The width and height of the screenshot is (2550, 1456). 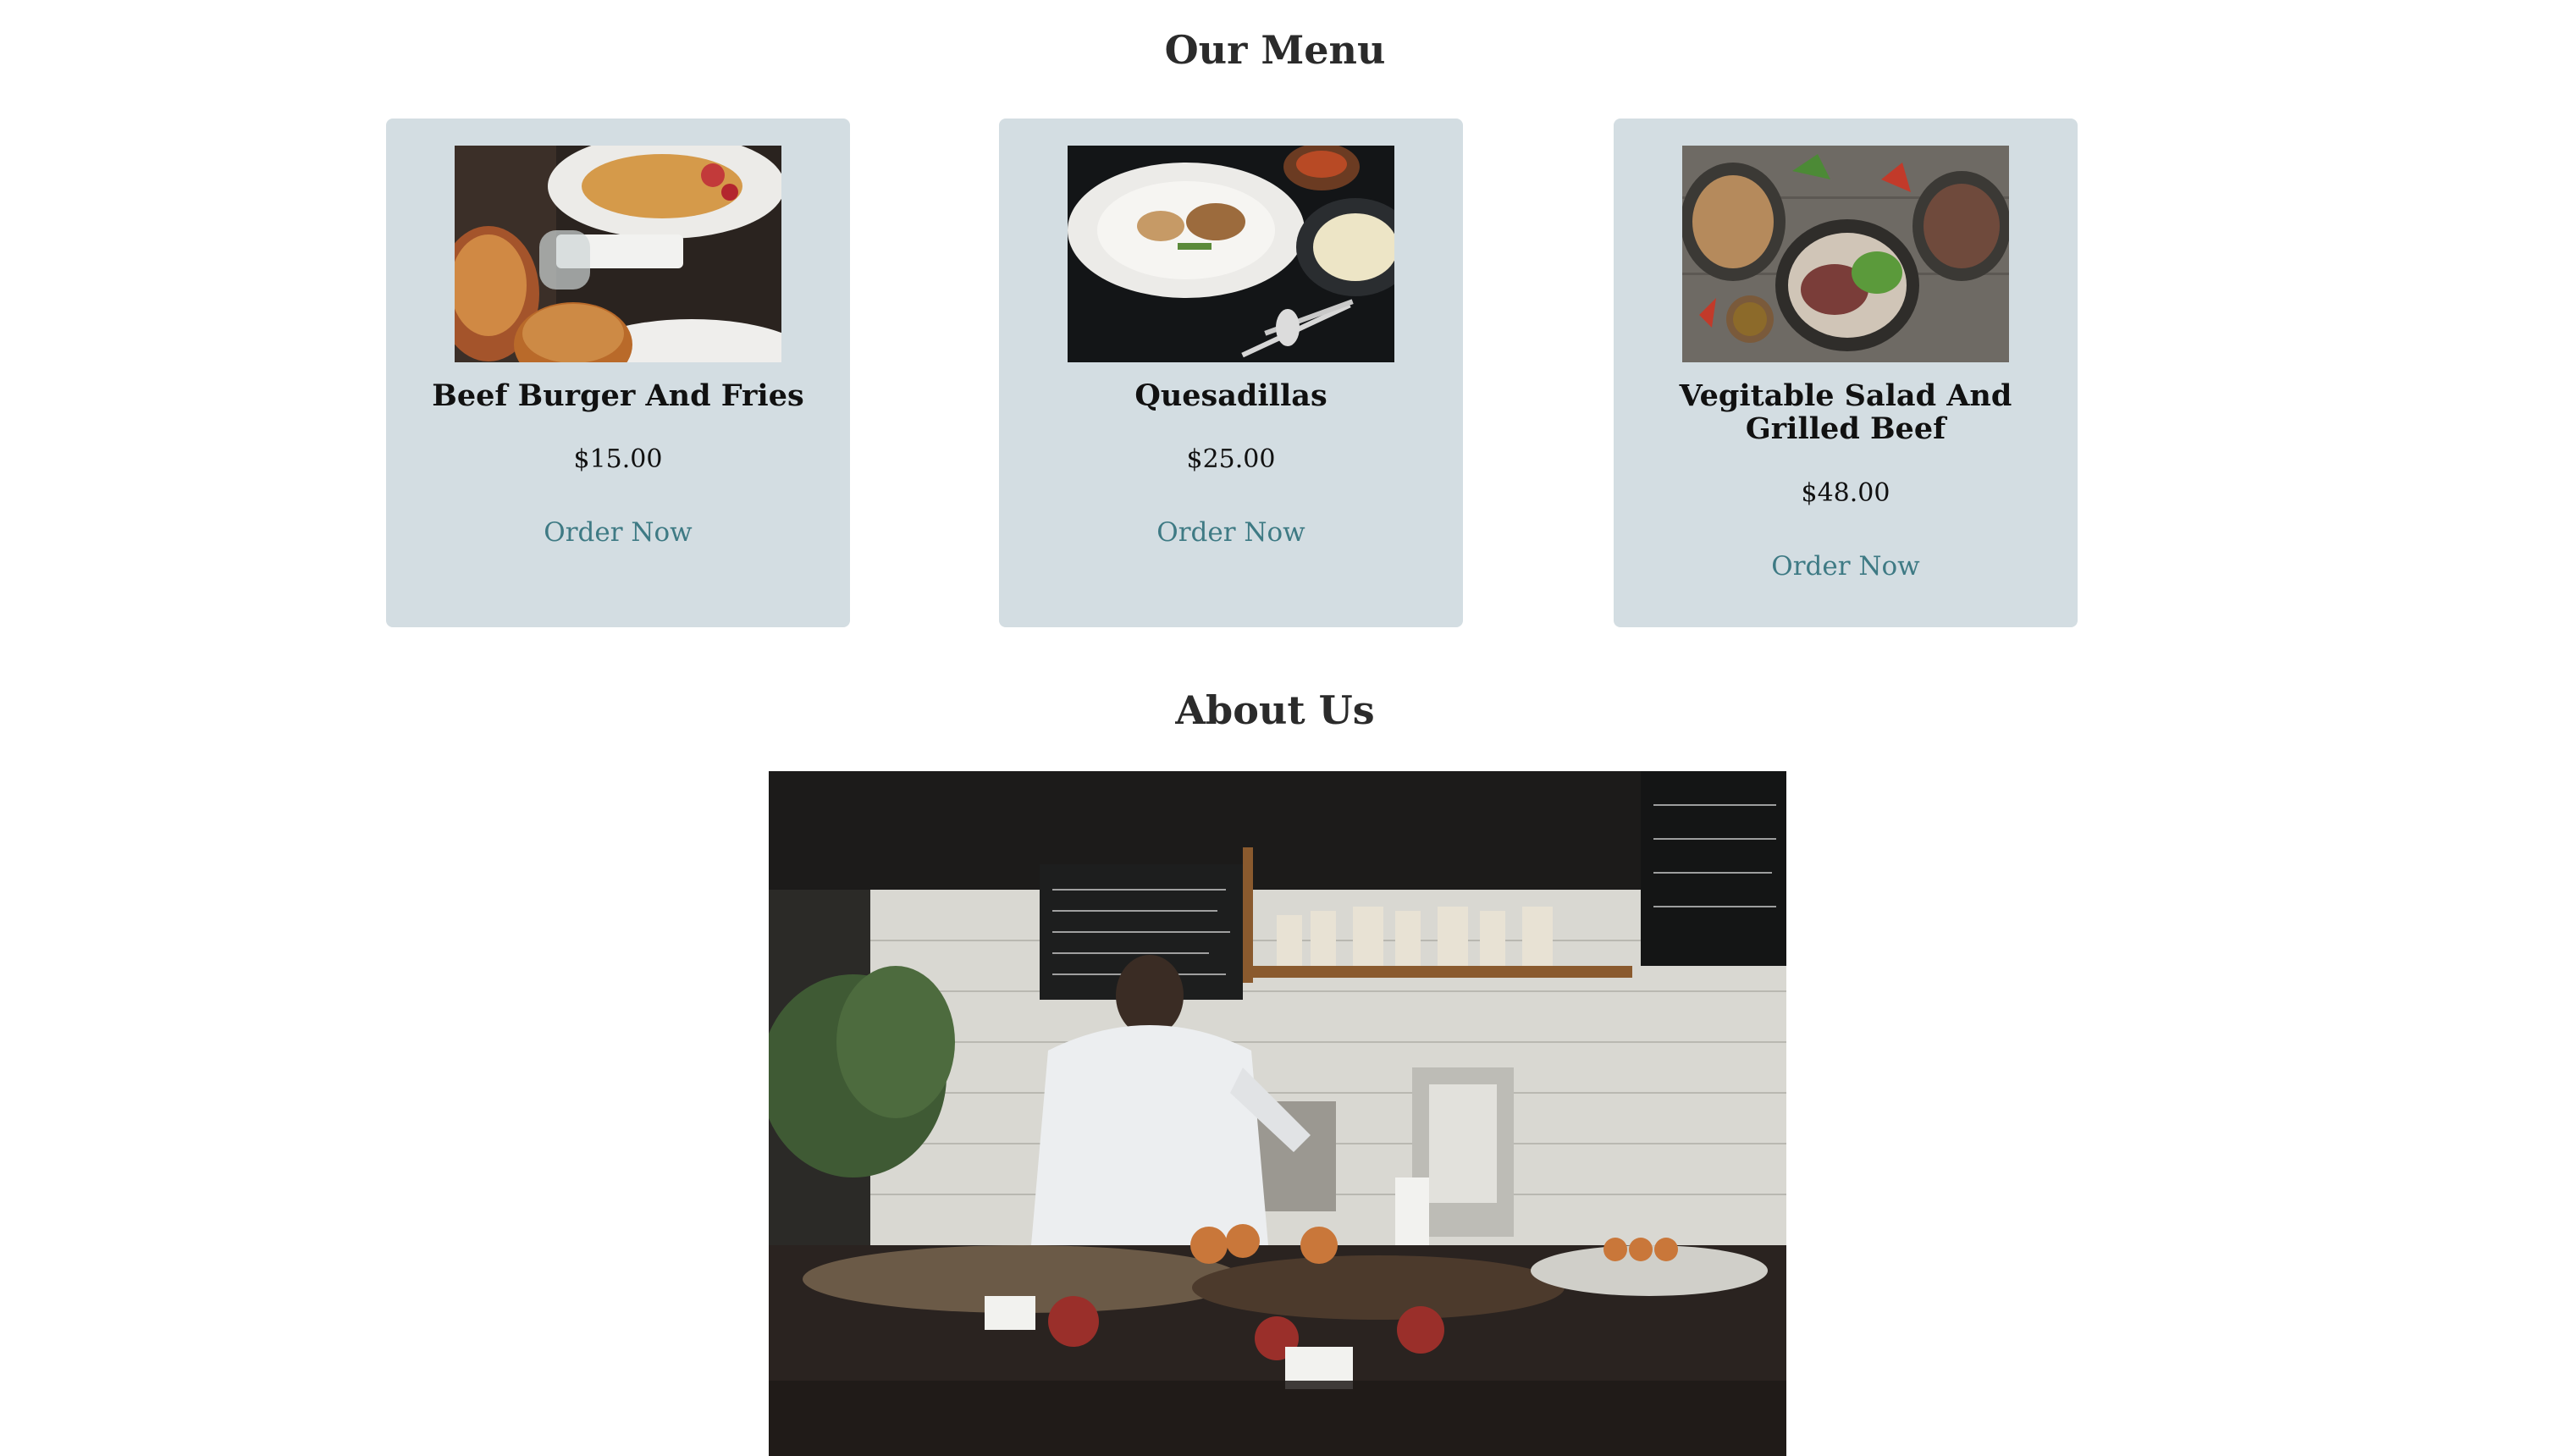 What do you see at coordinates (1231, 254) in the screenshot?
I see `quesadillas-photo` at bounding box center [1231, 254].